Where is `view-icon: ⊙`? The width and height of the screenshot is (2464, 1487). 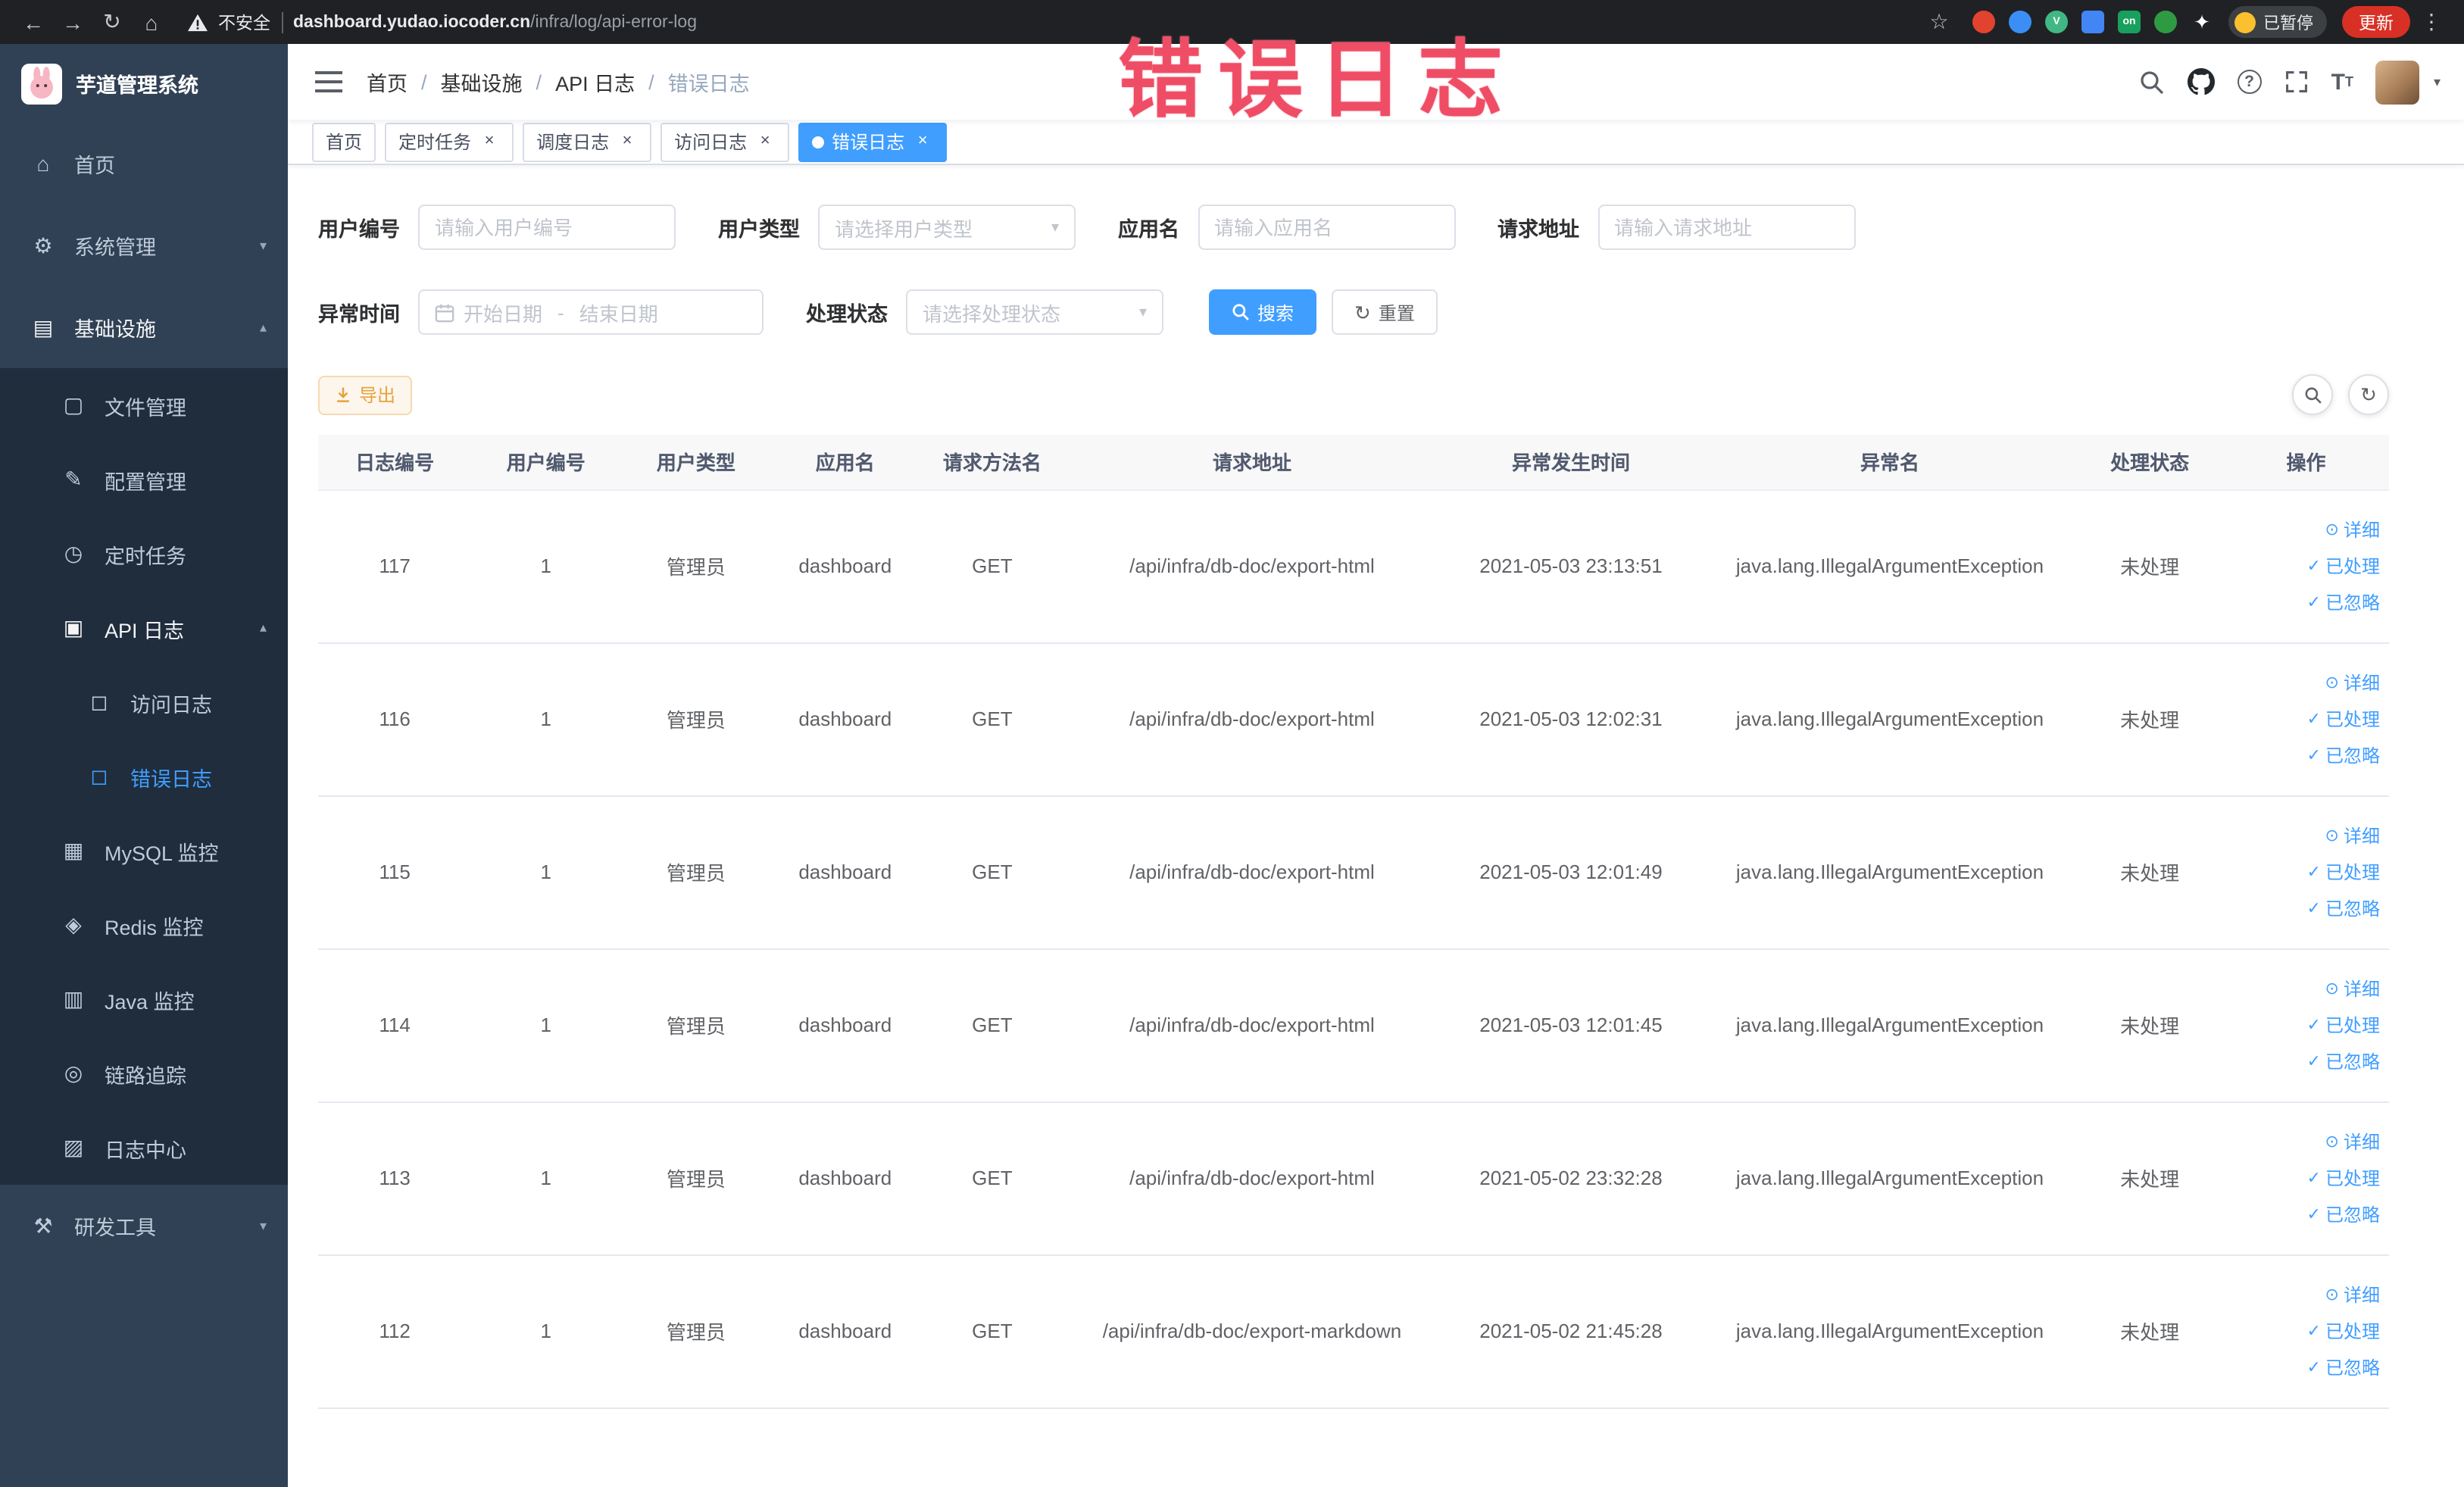 view-icon: ⊙ is located at coordinates (2332, 1295).